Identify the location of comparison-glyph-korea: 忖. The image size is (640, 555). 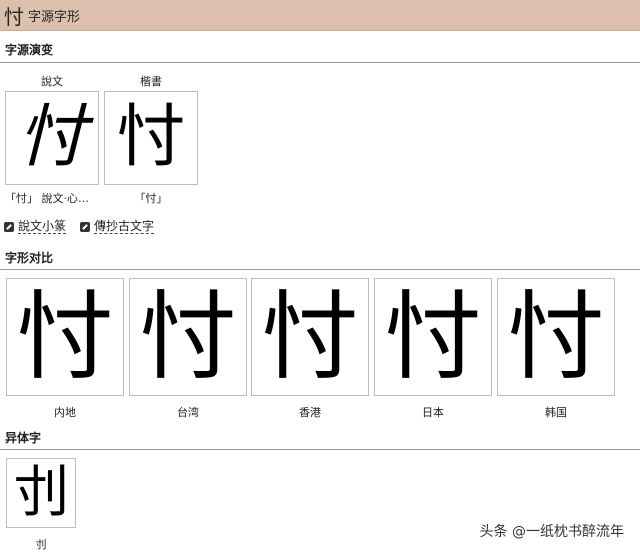
(556, 337).